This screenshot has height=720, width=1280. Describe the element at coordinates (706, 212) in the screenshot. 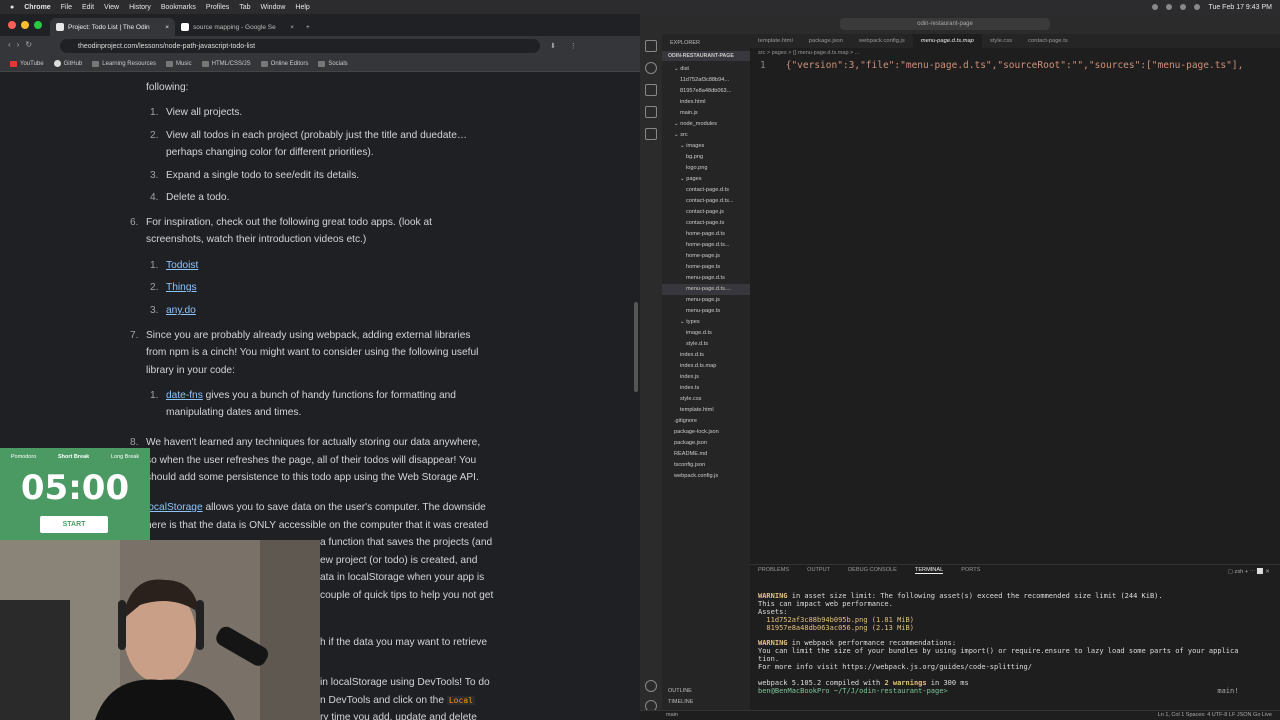

I see `file-item: contact-page.js` at that location.